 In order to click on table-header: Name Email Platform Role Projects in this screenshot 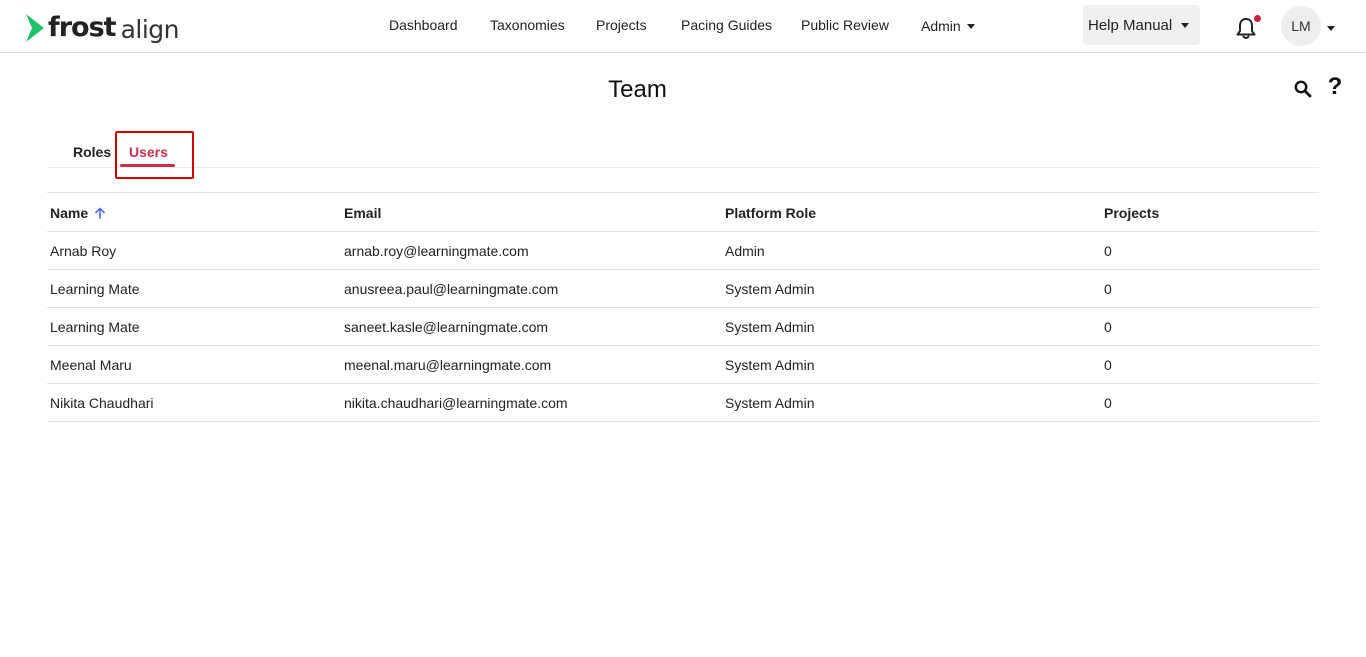, I will do `click(683, 212)`.